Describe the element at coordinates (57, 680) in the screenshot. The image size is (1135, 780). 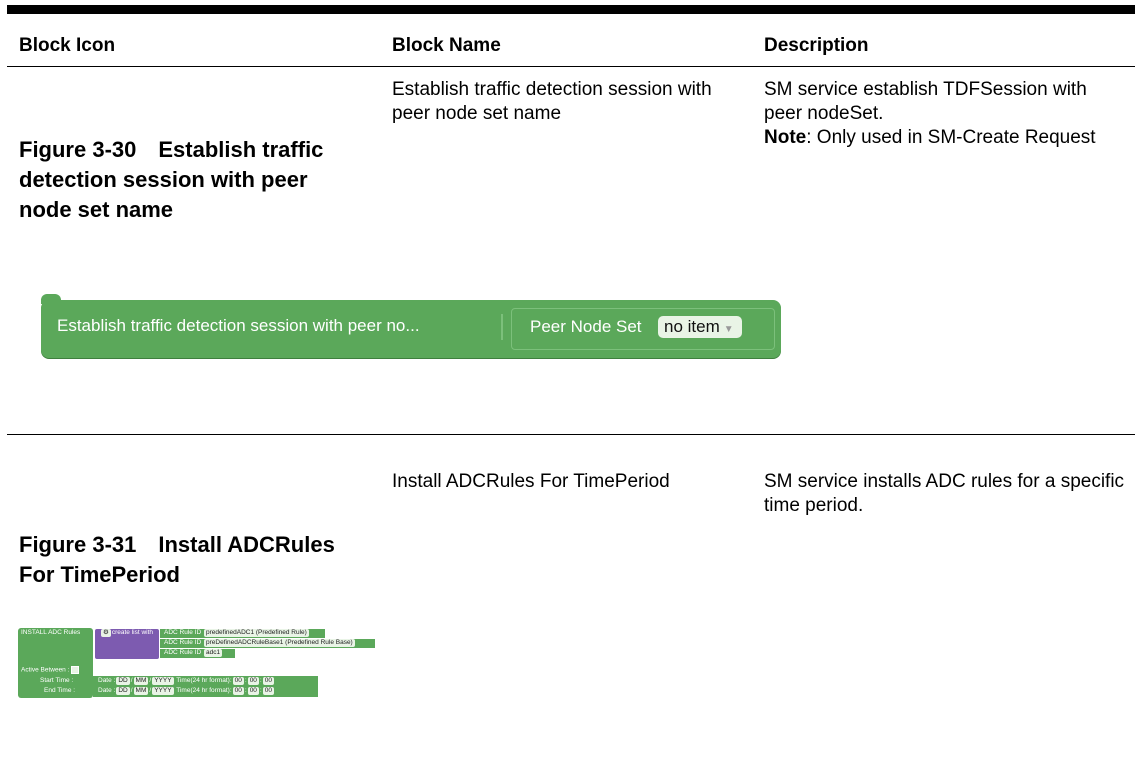
I see `start-time-label: Start Time :` at that location.